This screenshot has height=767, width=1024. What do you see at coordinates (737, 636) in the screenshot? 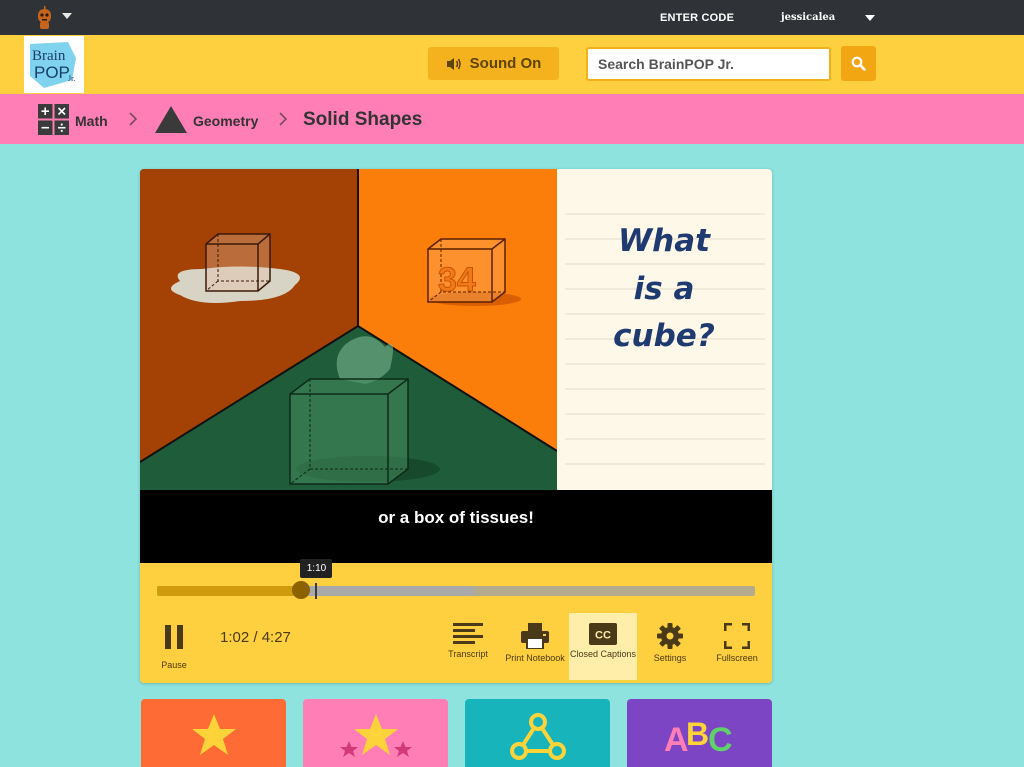
I see `fullscreen-icon` at bounding box center [737, 636].